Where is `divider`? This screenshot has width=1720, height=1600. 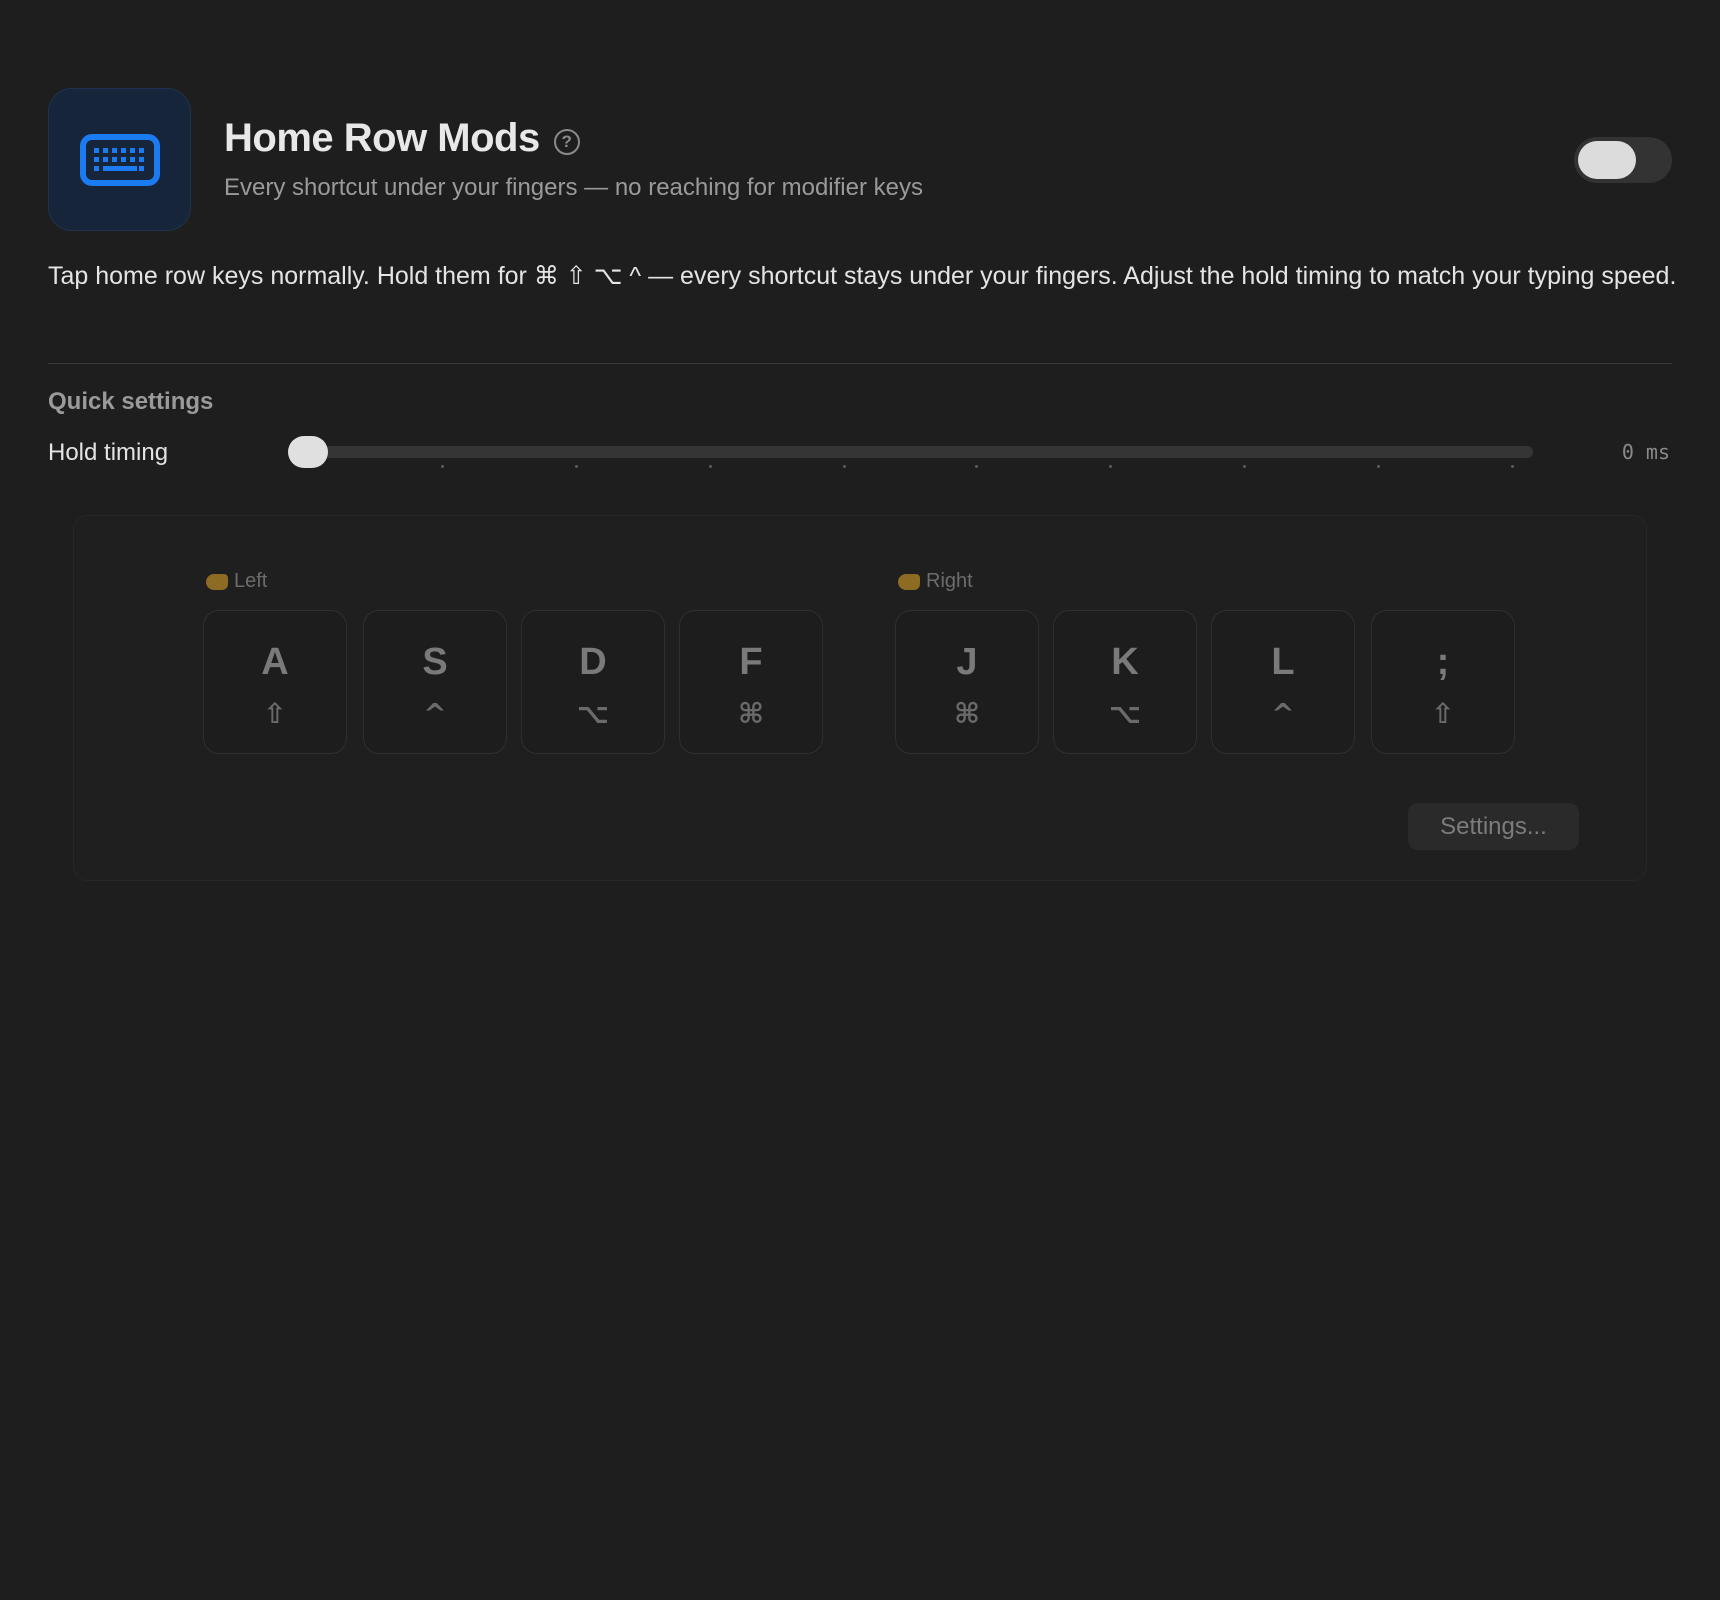
divider is located at coordinates (860, 363).